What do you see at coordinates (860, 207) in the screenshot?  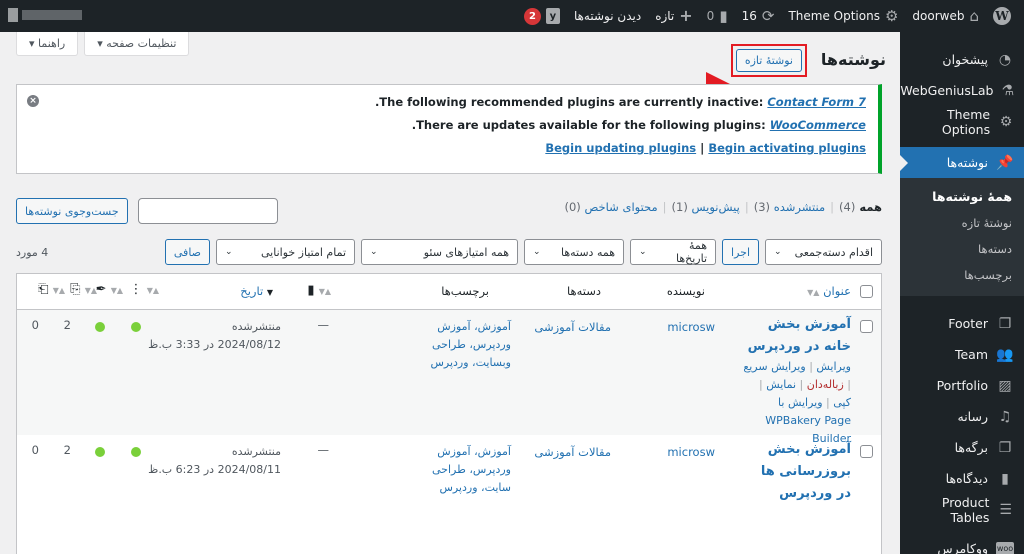 I see `view-all: همه (4)` at bounding box center [860, 207].